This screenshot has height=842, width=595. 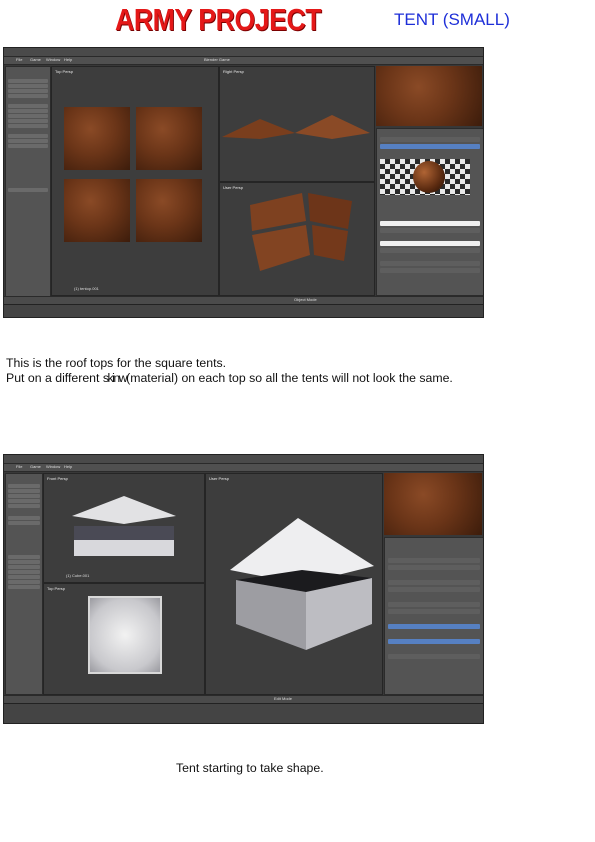 I want to click on start-button, so click(x=434, y=567).